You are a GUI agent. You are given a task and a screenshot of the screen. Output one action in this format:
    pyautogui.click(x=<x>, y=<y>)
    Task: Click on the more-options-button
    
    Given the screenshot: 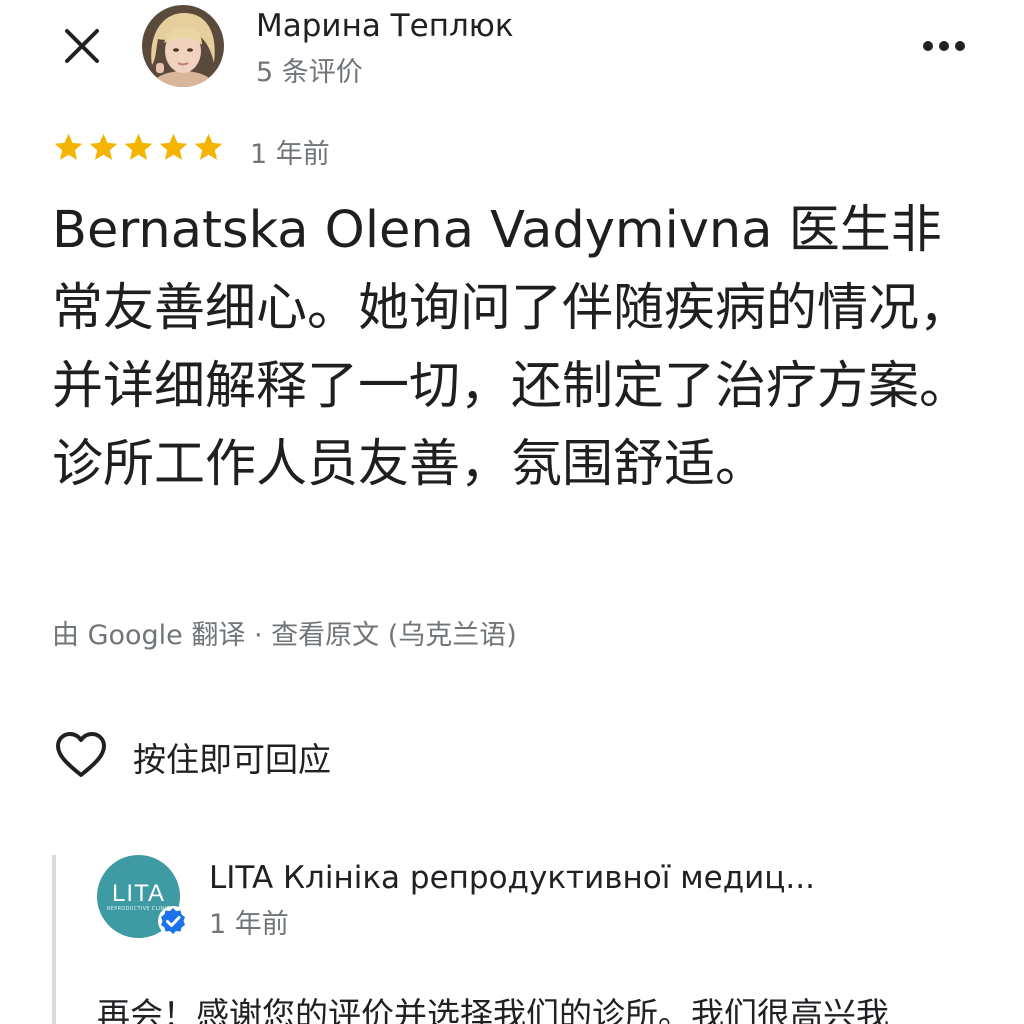 What is the action you would take?
    pyautogui.click(x=944, y=46)
    